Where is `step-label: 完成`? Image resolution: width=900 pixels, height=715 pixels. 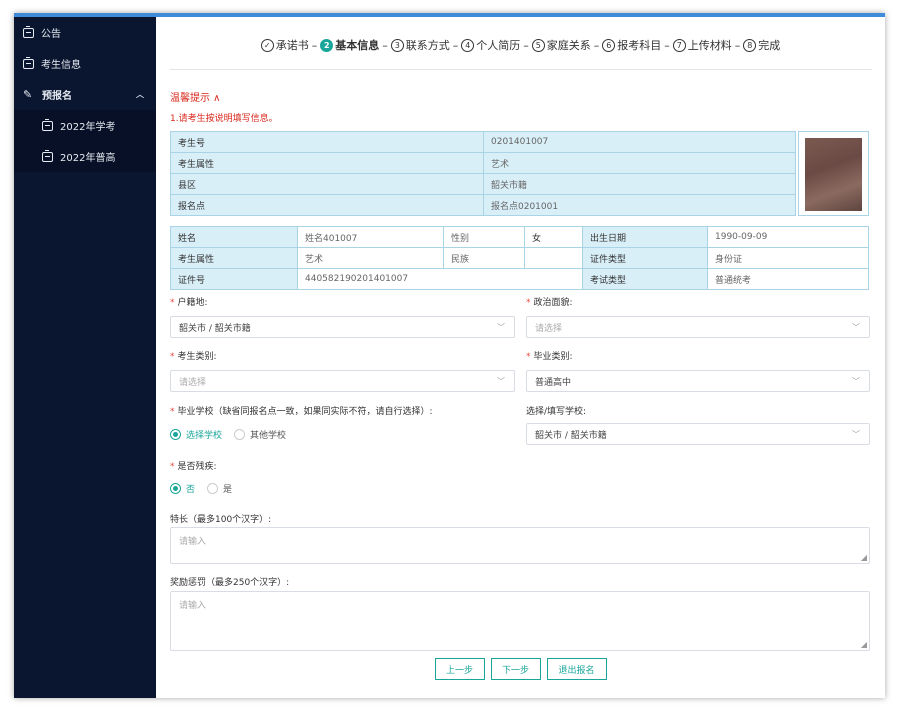 step-label: 完成 is located at coordinates (769, 45).